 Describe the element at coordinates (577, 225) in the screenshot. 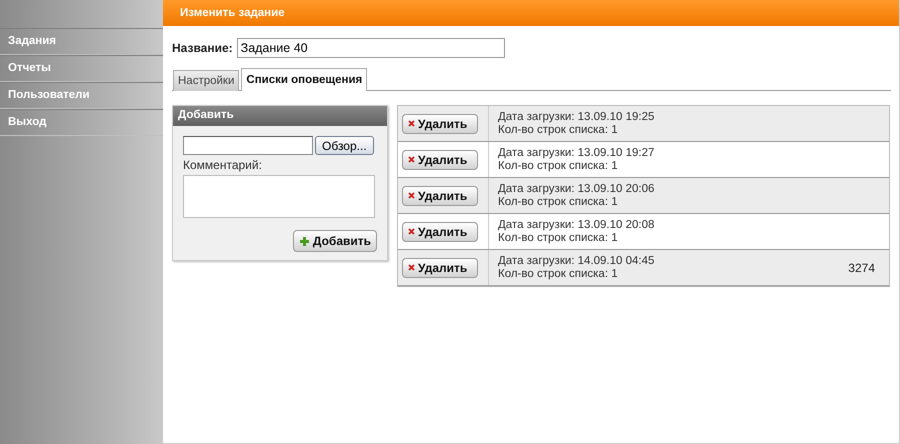

I see `upload-date: Дата загрузки: 13.09.10 20:08` at that location.